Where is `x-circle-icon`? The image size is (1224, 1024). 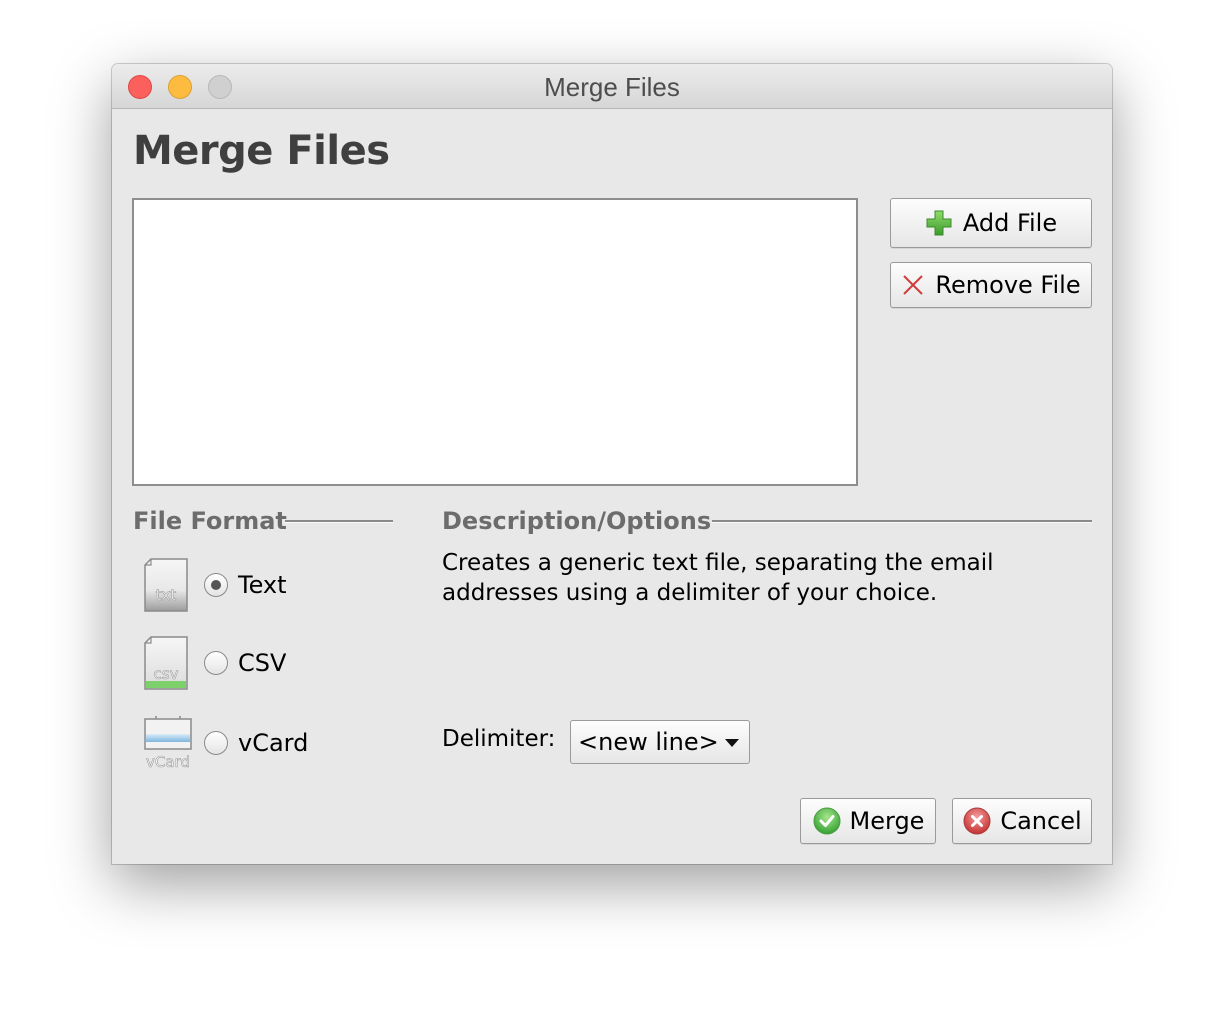
x-circle-icon is located at coordinates (977, 821).